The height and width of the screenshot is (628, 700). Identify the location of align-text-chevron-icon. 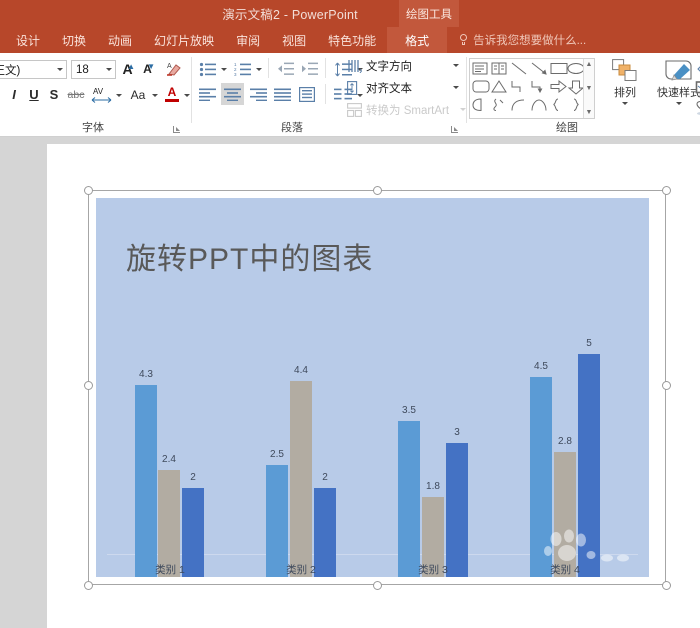
(456, 87).